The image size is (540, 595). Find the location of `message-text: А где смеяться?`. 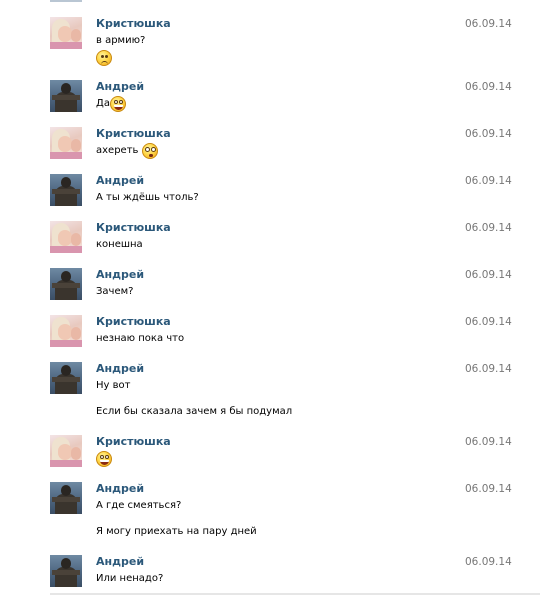

message-text: А где смеяться? is located at coordinates (139, 505).